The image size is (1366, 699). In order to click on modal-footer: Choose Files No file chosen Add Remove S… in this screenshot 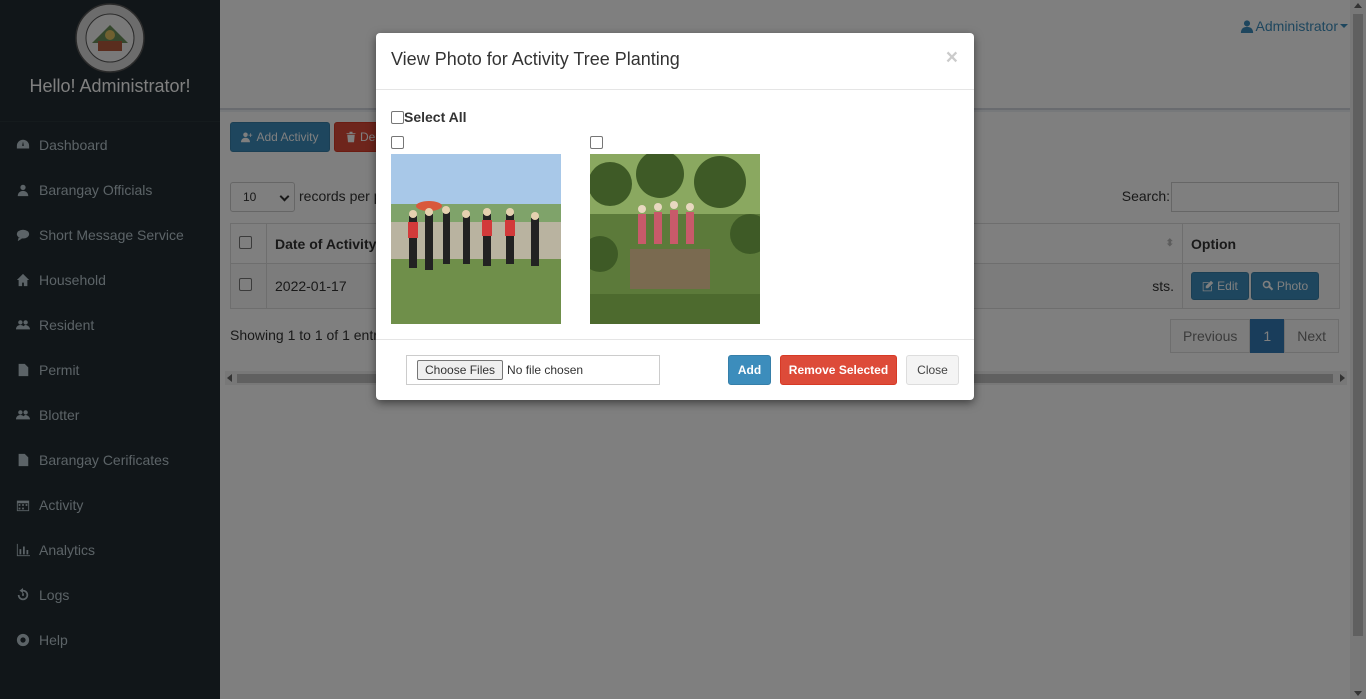, I will do `click(675, 369)`.